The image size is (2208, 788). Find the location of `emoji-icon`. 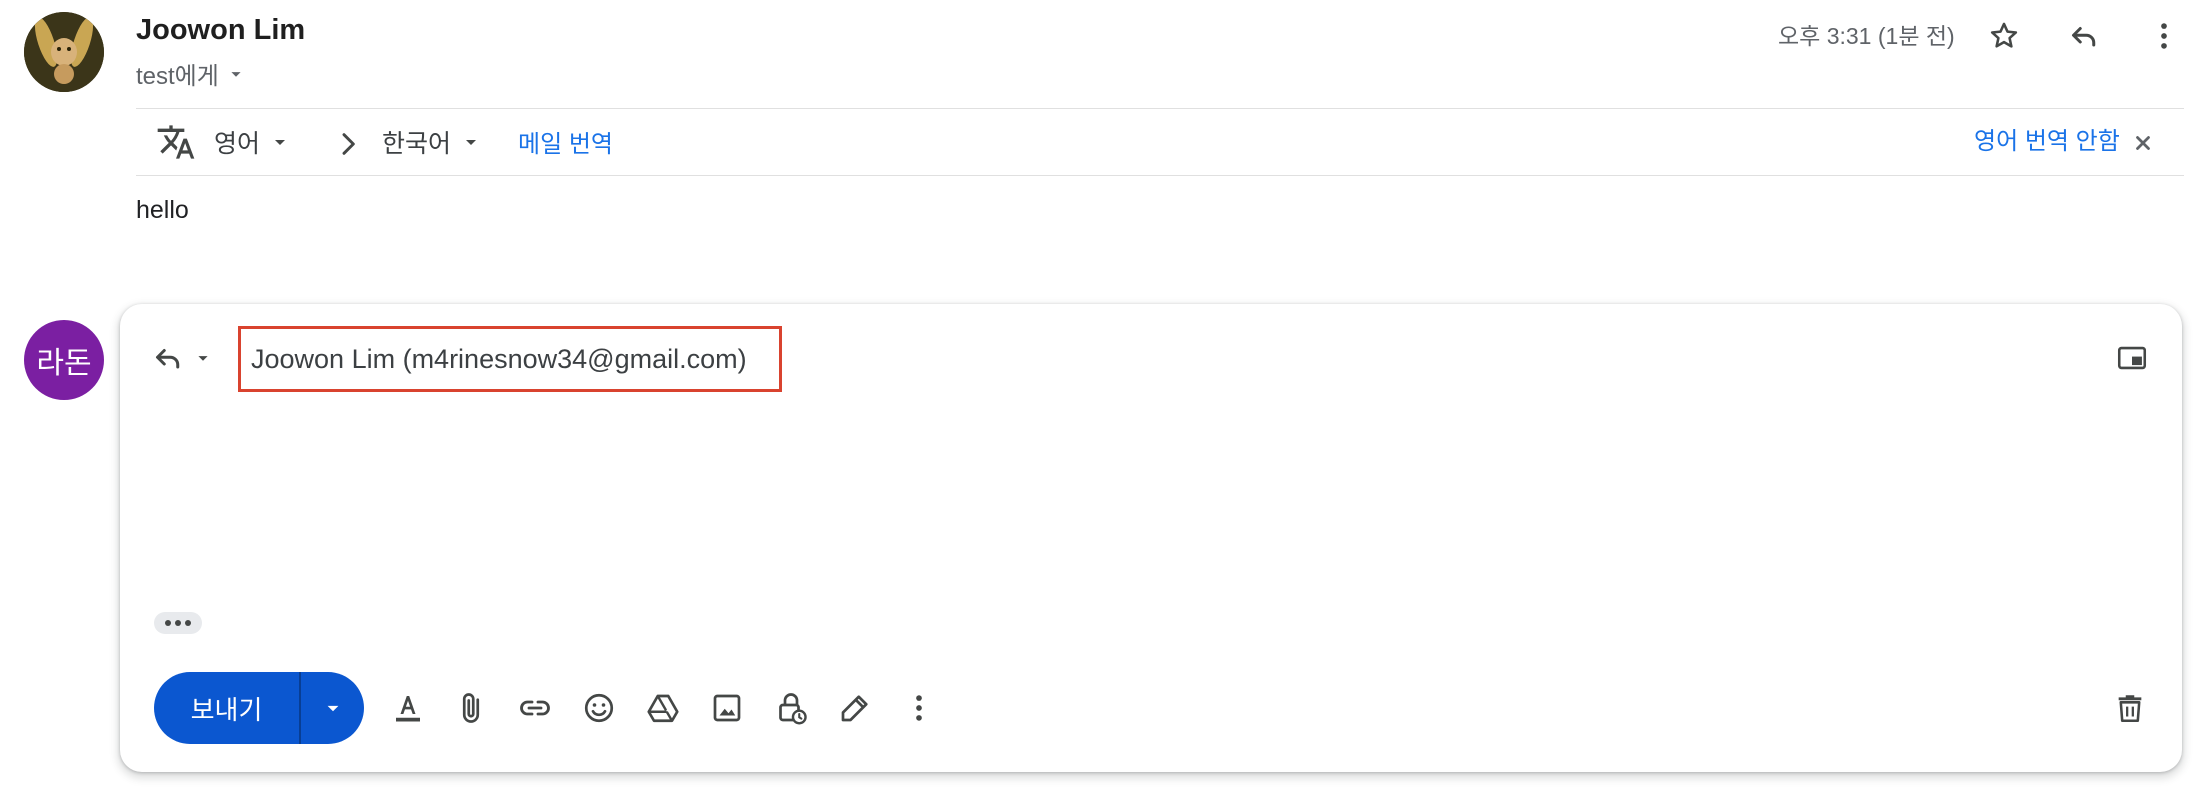

emoji-icon is located at coordinates (599, 708).